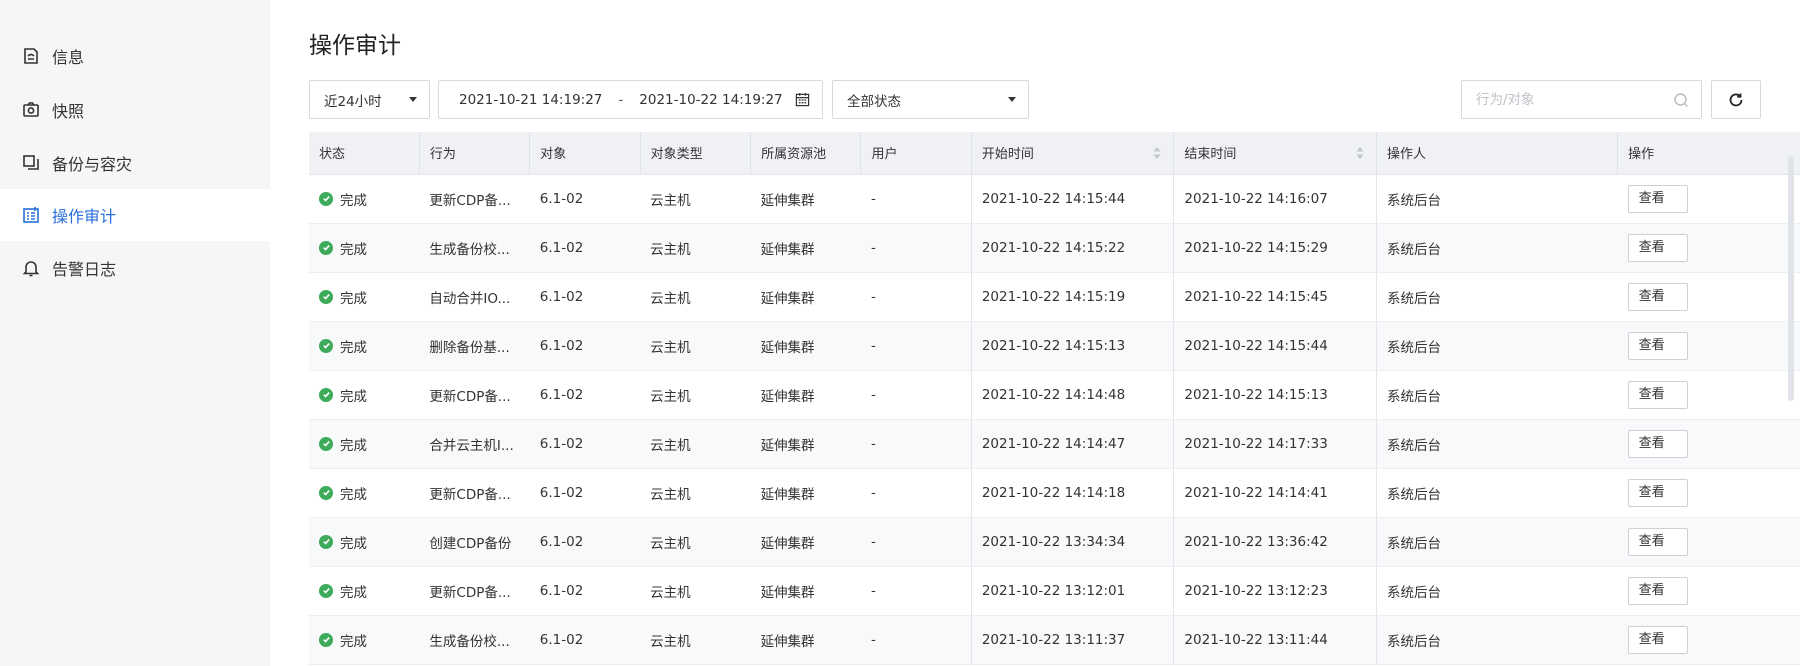 The width and height of the screenshot is (1800, 666). I want to click on time-range-select: 近24小时, so click(369, 99).